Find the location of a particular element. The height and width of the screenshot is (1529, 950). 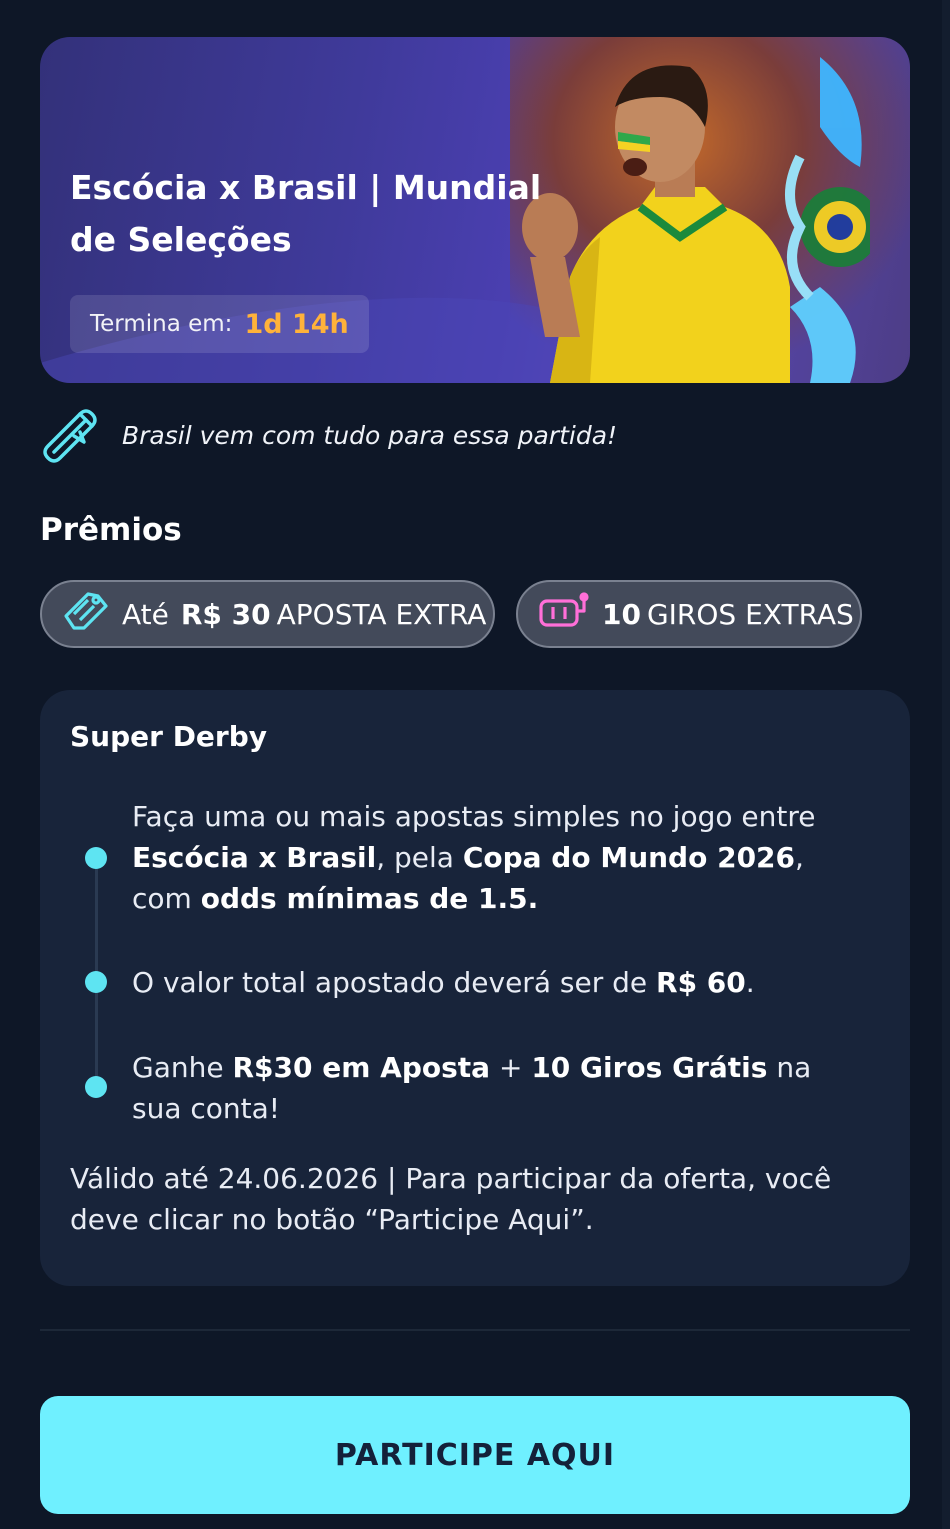

prize-chip-spins-suffix: GIROS EXTRAS is located at coordinates (750, 614).